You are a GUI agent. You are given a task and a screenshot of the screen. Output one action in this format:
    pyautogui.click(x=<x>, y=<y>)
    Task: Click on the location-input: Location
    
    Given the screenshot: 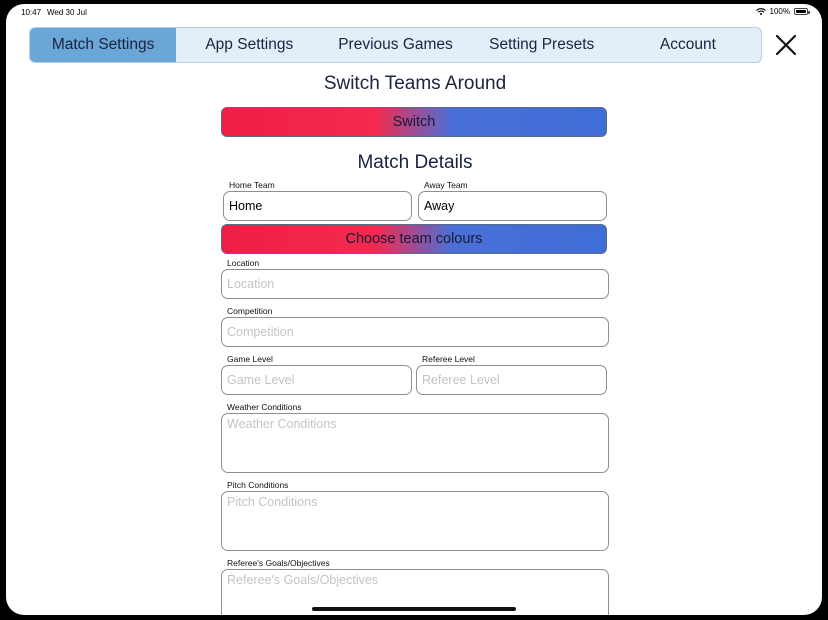 What is the action you would take?
    pyautogui.click(x=415, y=284)
    